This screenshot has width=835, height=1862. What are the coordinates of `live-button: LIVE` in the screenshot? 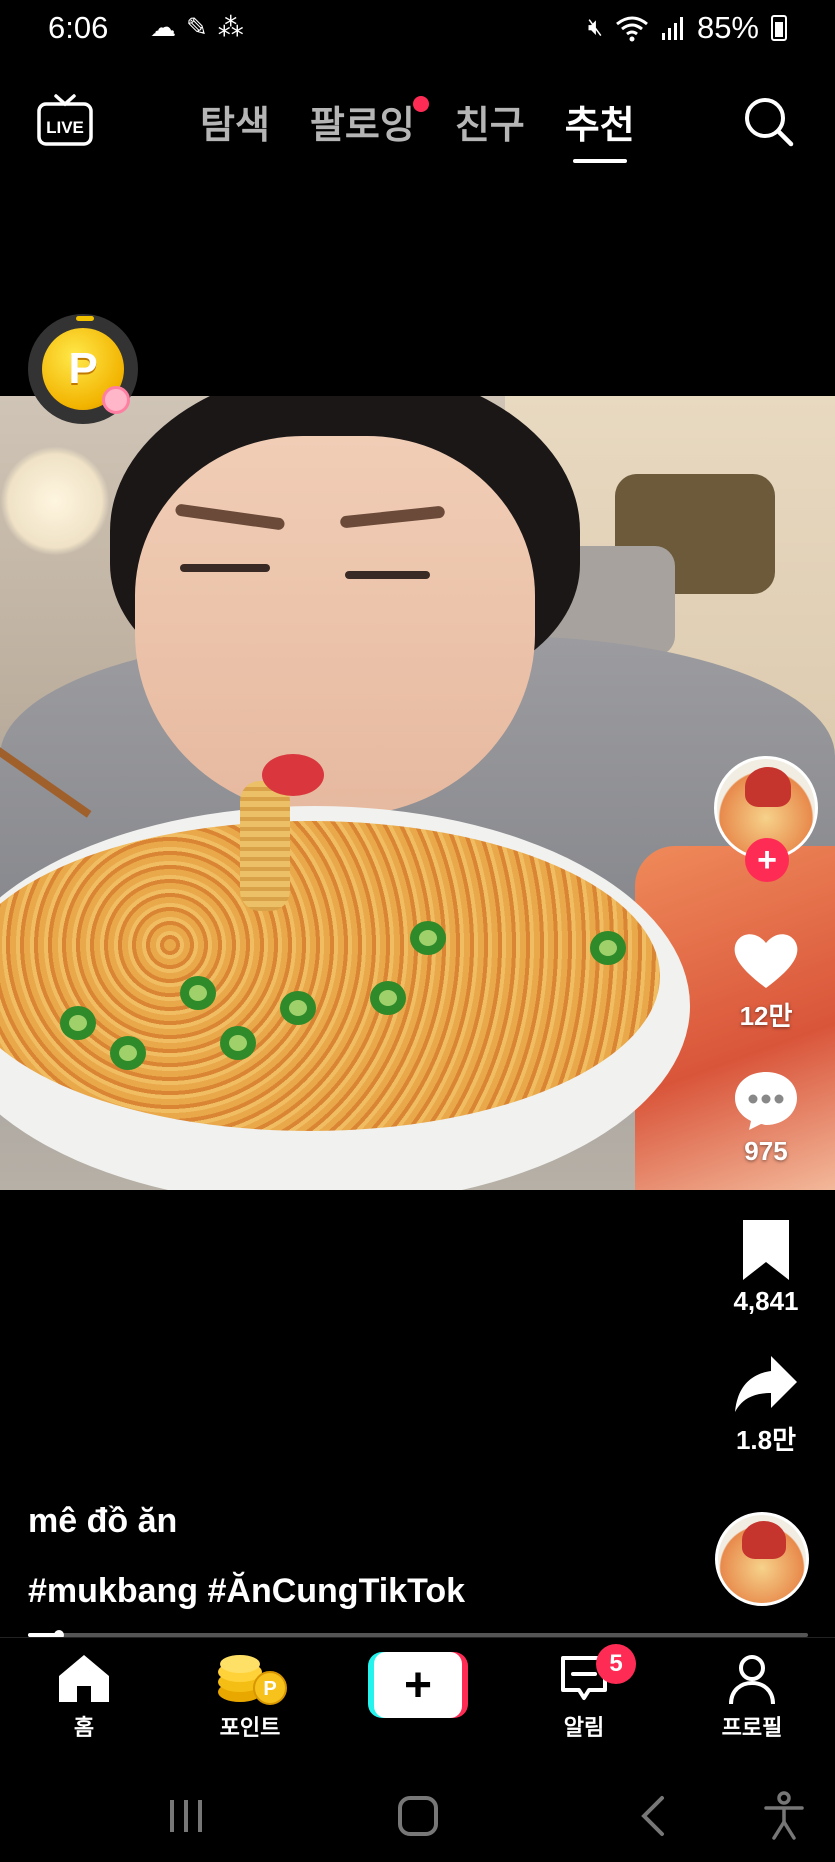 It's located at (65, 121).